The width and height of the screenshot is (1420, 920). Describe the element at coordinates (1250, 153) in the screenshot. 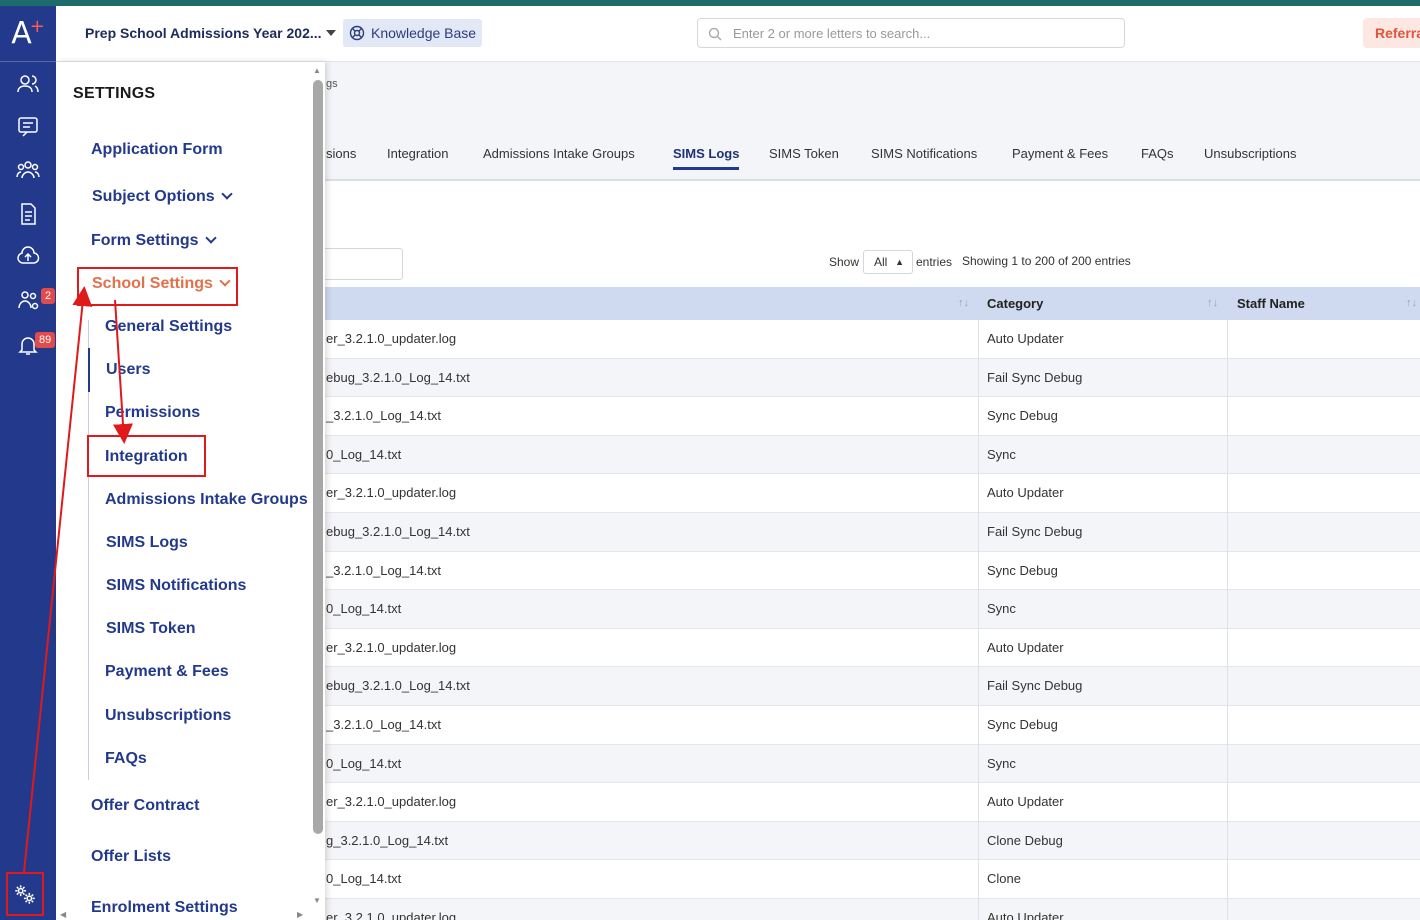

I see `tab-unsubscriptions: Unsubscriptions` at that location.